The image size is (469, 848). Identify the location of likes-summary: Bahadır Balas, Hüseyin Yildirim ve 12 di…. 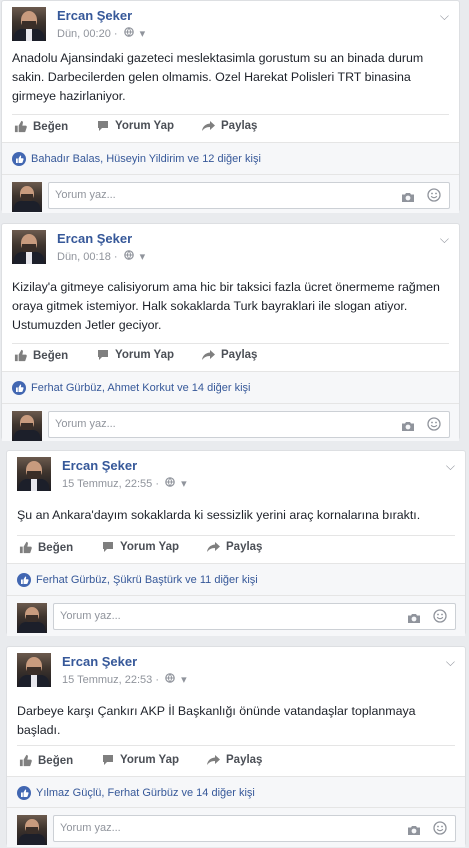
(230, 158).